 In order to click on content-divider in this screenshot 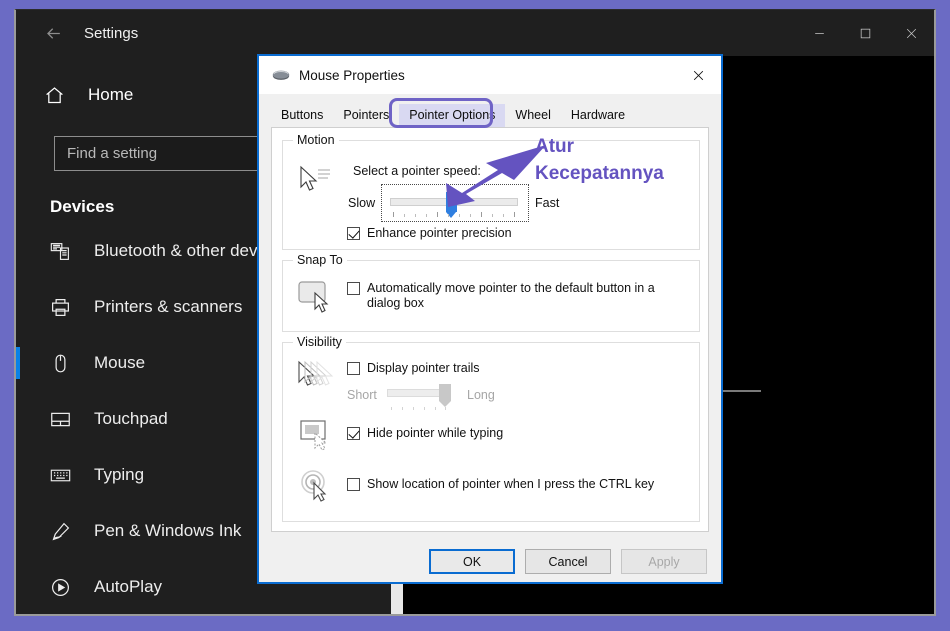, I will do `click(742, 391)`.